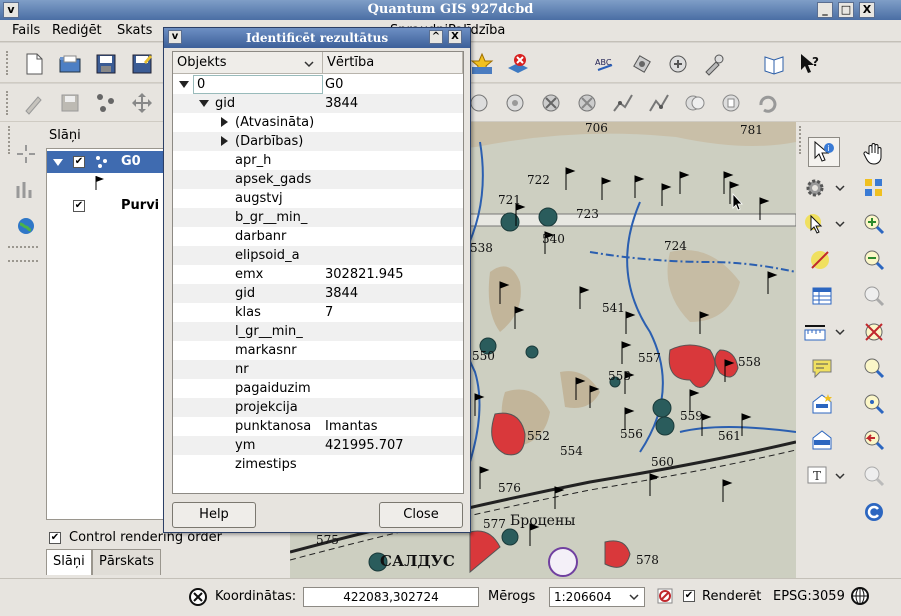 The height and width of the screenshot is (616, 901). Describe the element at coordinates (318, 407) in the screenshot. I see `tree-row-attribute: projekcija` at that location.